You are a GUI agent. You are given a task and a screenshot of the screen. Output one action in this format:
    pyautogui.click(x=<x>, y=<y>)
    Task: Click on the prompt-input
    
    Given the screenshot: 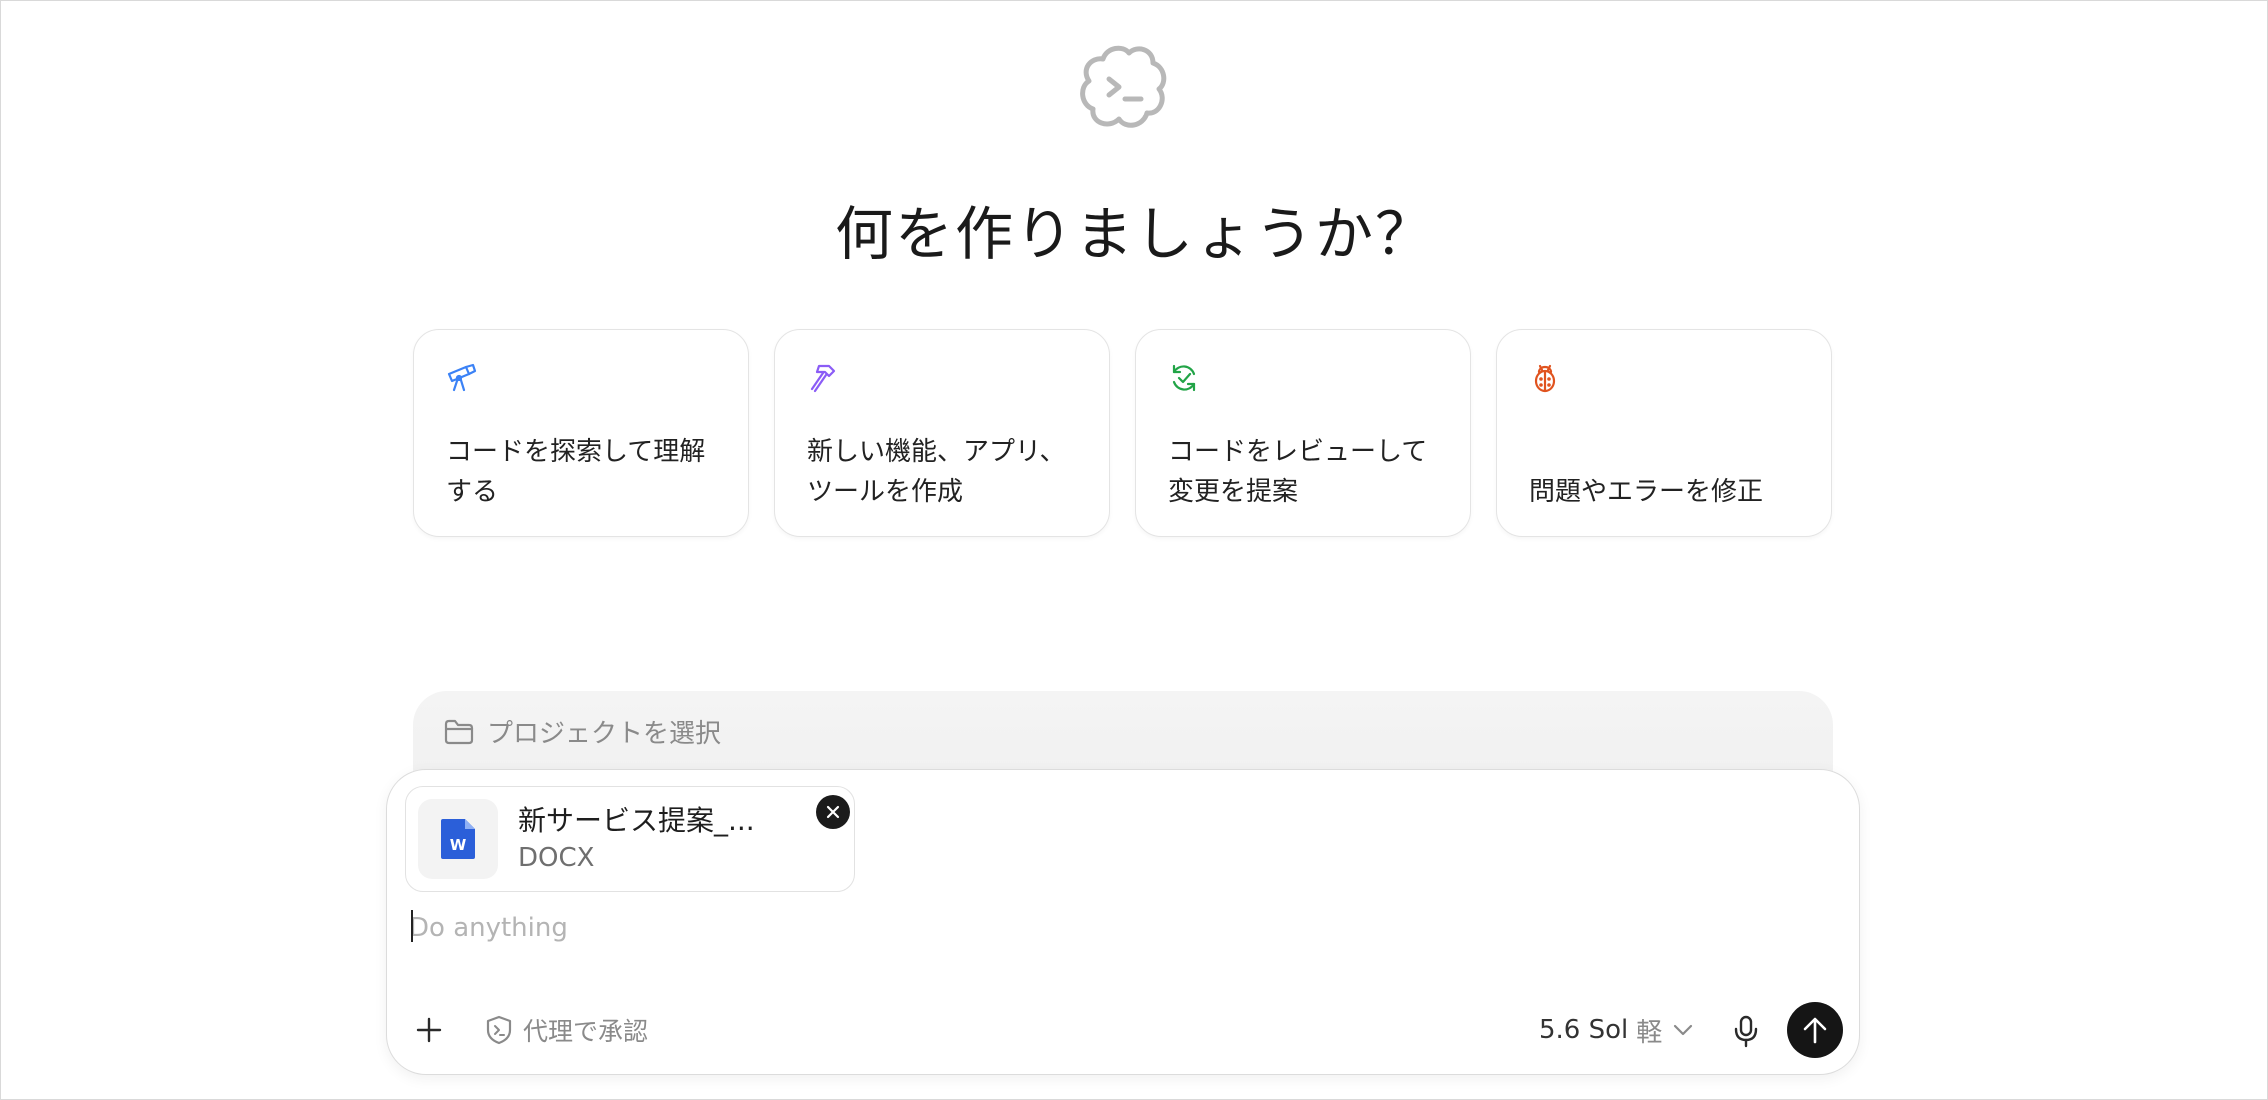 What is the action you would take?
    pyautogui.click(x=1109, y=928)
    